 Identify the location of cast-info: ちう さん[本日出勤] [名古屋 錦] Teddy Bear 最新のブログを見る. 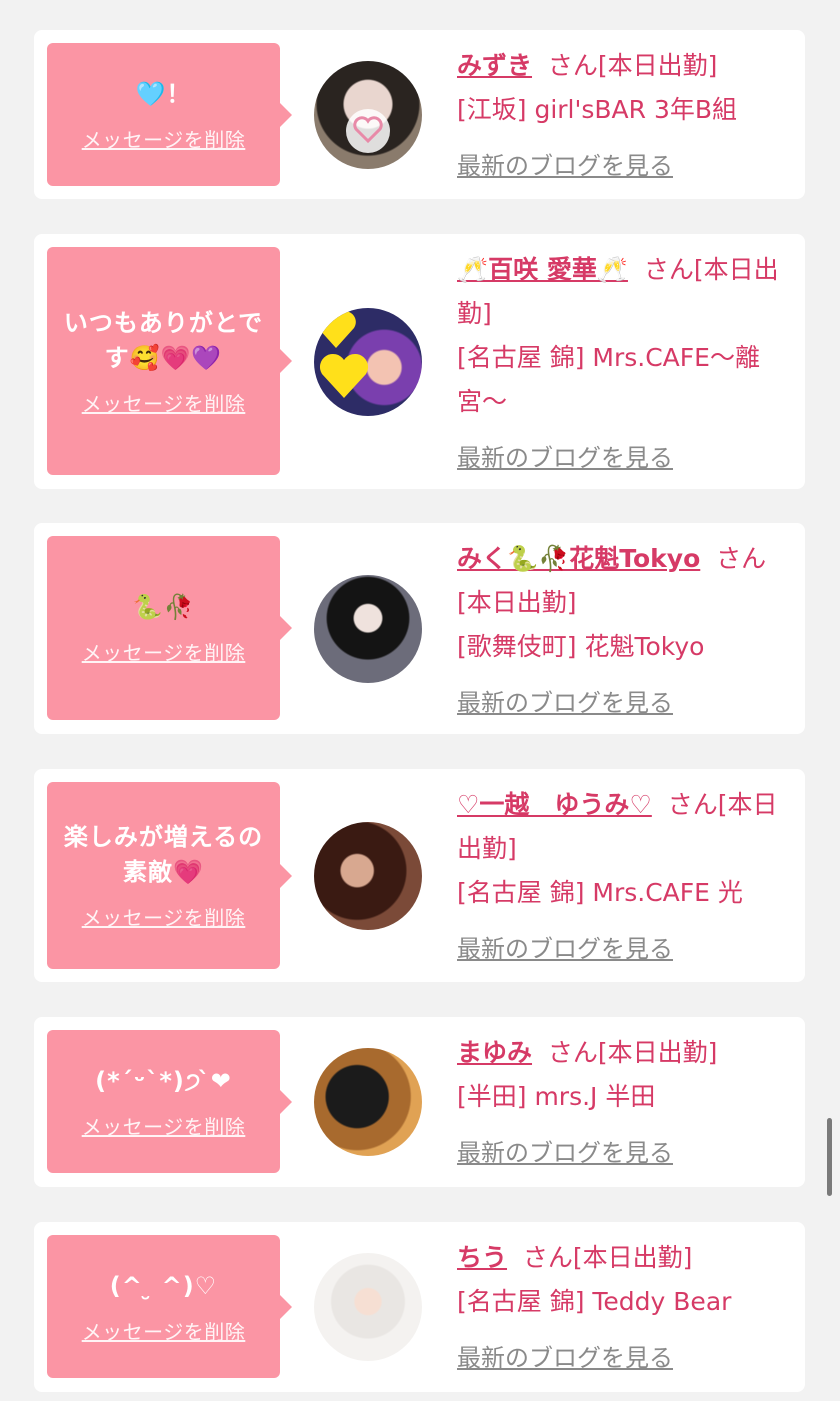
(624, 1308).